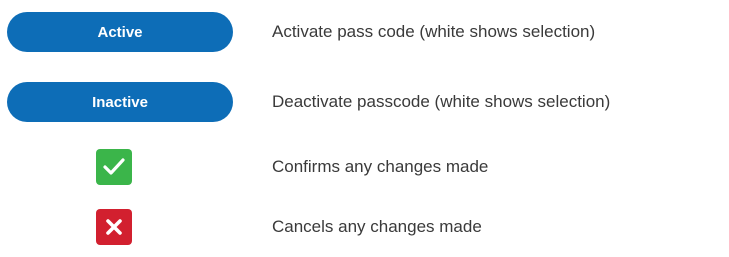 Image resolution: width=729 pixels, height=257 pixels. What do you see at coordinates (377, 226) in the screenshot?
I see `cancel-description: Cancels any changes made` at bounding box center [377, 226].